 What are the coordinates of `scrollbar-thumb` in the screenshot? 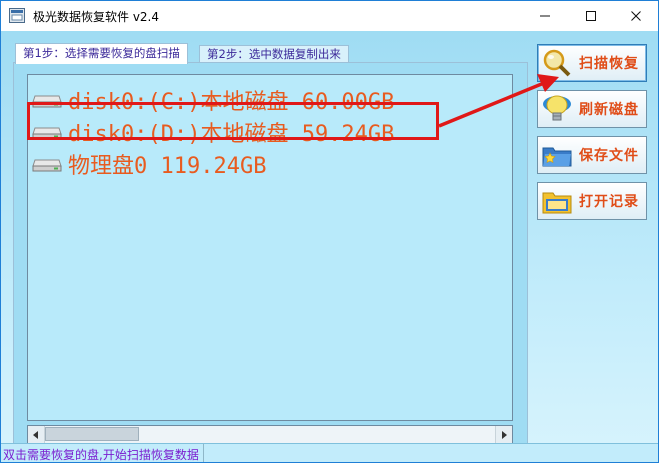 It's located at (92, 434).